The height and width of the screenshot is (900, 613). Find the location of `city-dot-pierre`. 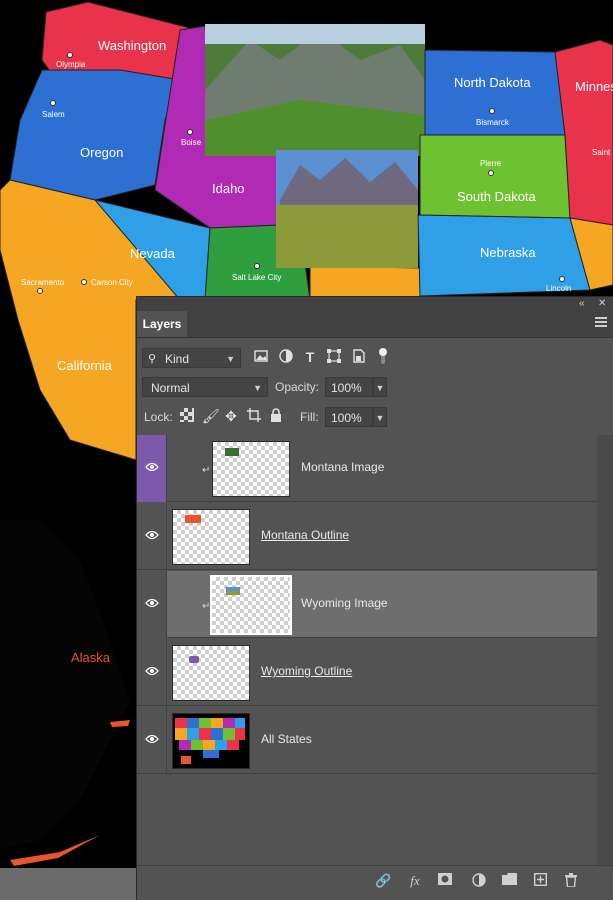

city-dot-pierre is located at coordinates (491, 173).